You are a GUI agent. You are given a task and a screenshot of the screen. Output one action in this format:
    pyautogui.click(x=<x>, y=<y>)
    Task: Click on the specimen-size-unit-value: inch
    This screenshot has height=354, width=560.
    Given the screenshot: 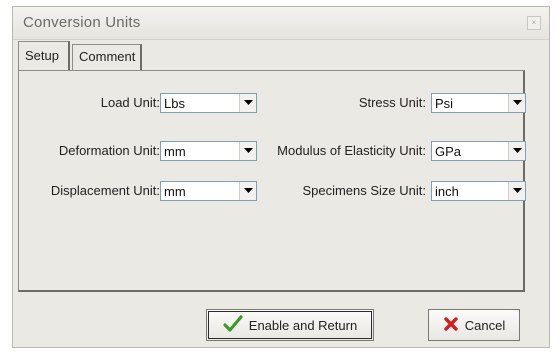 What is the action you would take?
    pyautogui.click(x=447, y=191)
    